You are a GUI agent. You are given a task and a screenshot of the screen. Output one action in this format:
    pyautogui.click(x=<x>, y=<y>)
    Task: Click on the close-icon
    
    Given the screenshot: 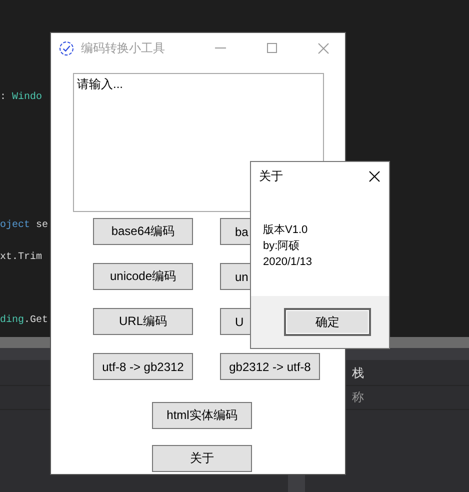 What is the action you would take?
    pyautogui.click(x=374, y=176)
    